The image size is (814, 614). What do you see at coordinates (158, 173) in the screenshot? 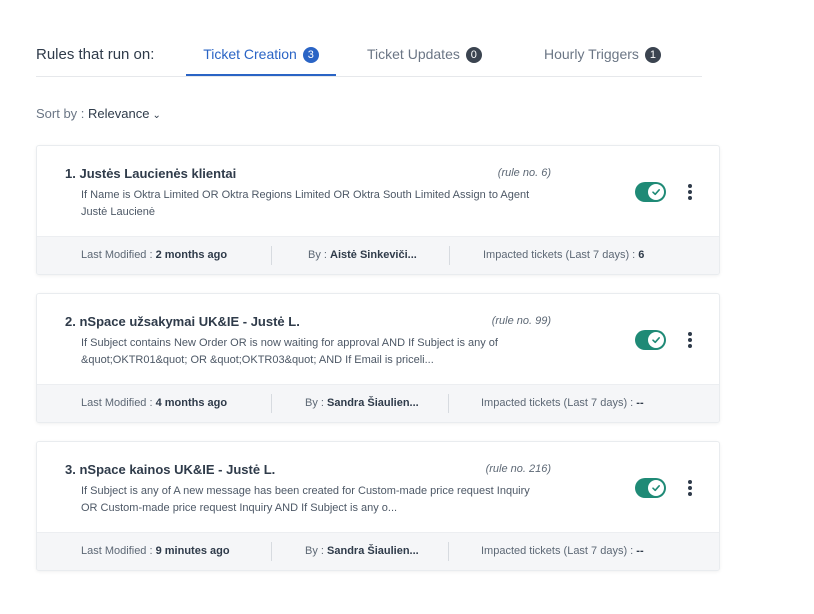
I see `rule-name: Justės Laucienės klientai` at bounding box center [158, 173].